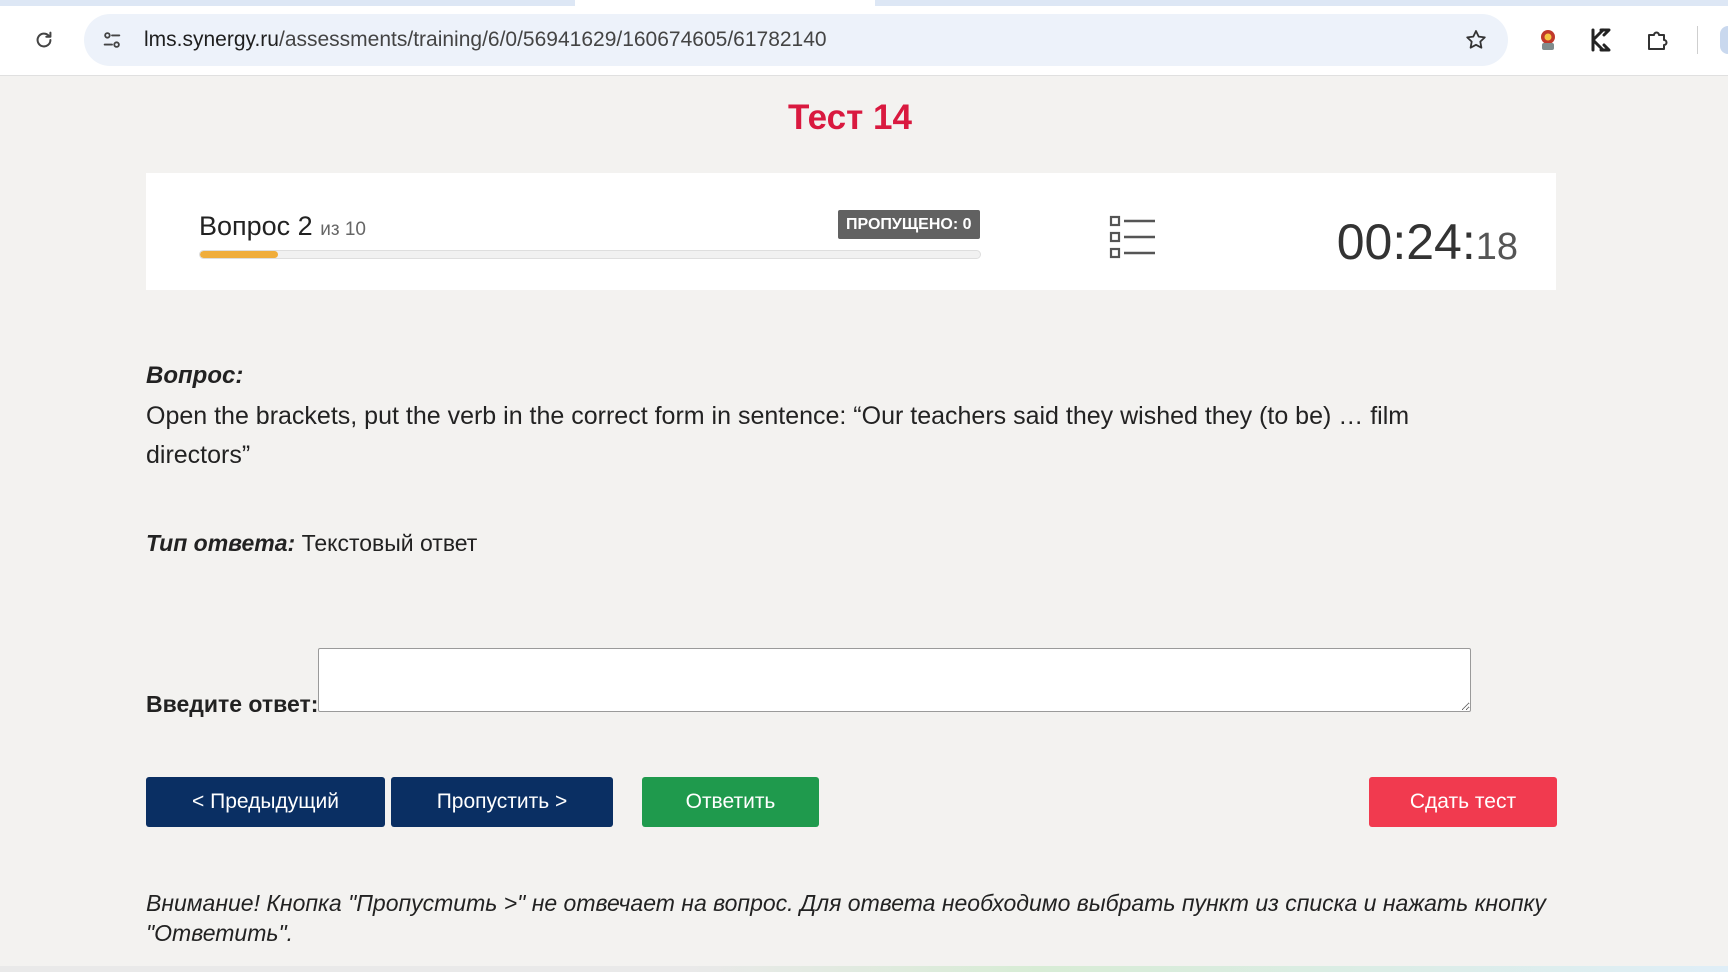  Describe the element at coordinates (239, 254) in the screenshot. I see `progress-fill` at that location.